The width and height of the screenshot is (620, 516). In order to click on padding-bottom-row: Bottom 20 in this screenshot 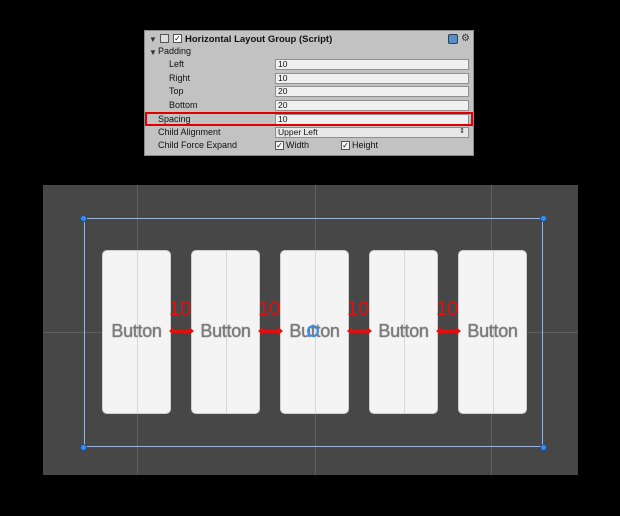, I will do `click(309, 105)`.